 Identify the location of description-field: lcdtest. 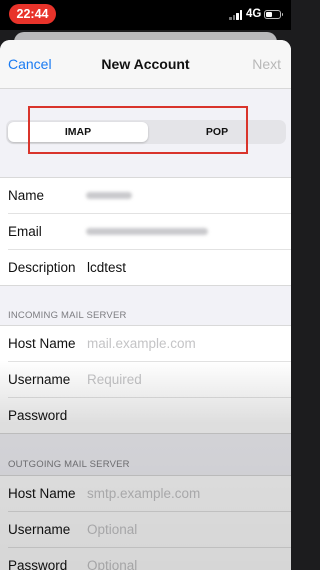
(106, 267).